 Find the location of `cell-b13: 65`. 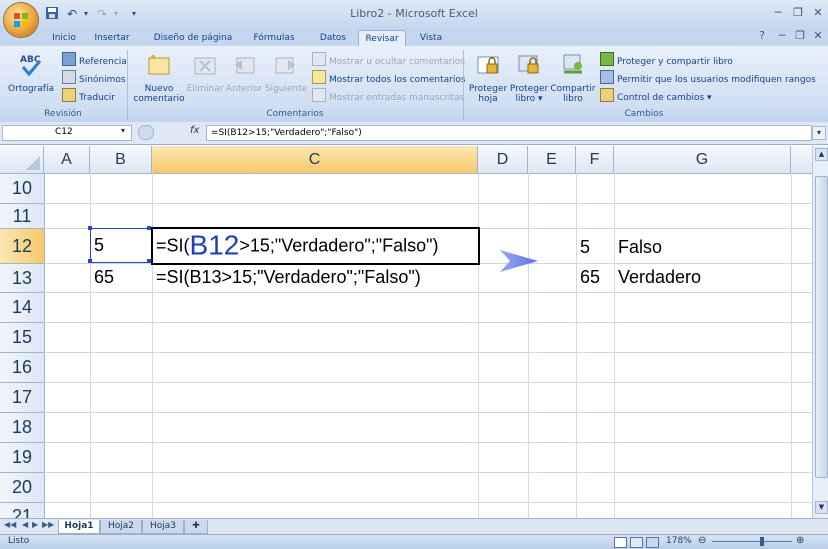

cell-b13: 65 is located at coordinates (104, 277).